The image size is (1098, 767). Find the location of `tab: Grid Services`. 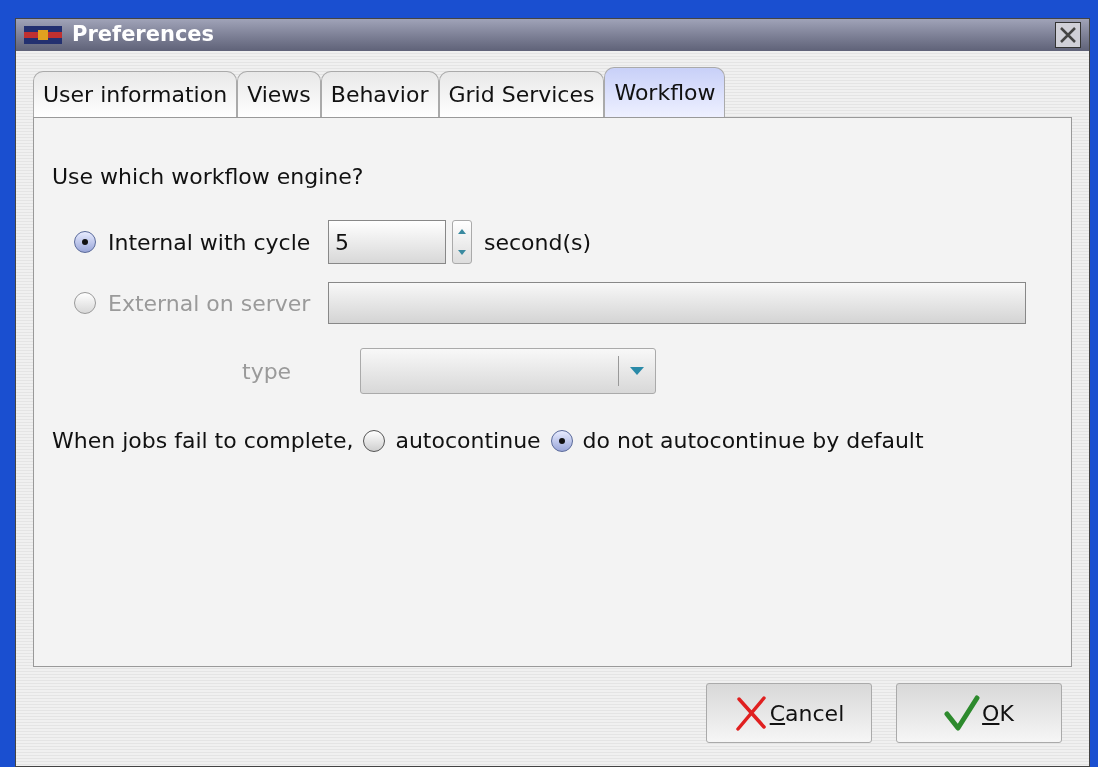

tab: Grid Services is located at coordinates (521, 94).